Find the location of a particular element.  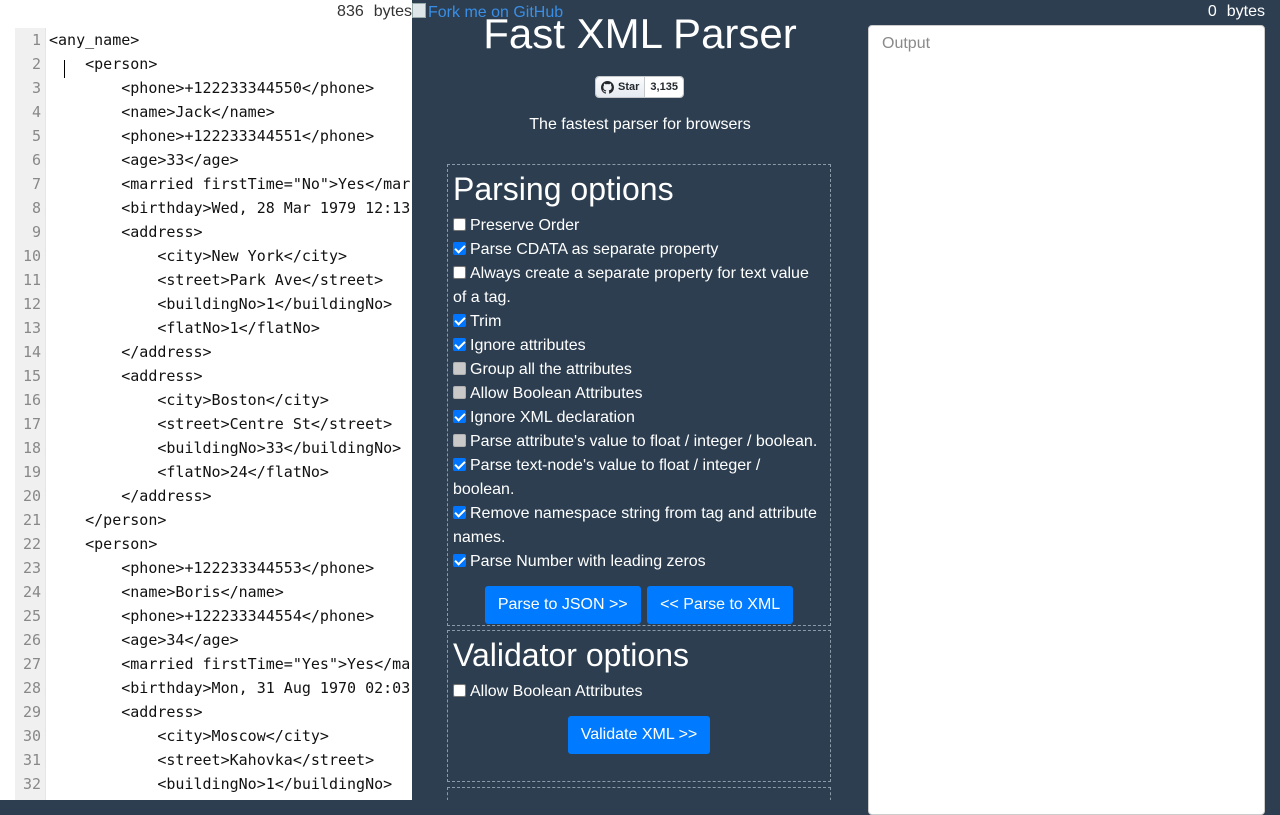

code-line: 1 <any_name> is located at coordinates (213, 40).